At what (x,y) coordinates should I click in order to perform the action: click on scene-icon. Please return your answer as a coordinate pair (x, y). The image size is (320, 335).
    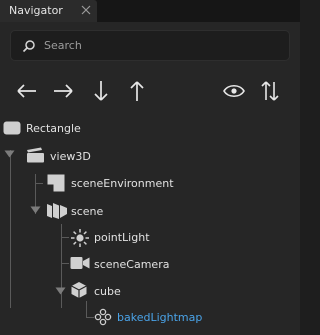
    Looking at the image, I should click on (57, 211).